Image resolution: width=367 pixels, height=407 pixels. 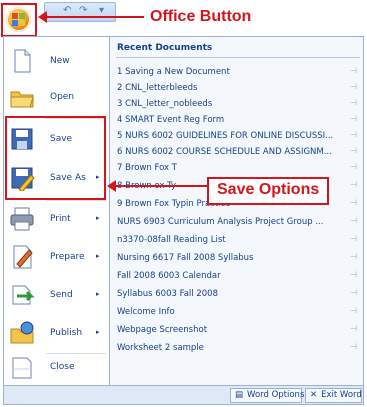 What do you see at coordinates (237, 259) in the screenshot?
I see `recent-document-item: Nursing 6617 Fall 2008 Syllabus ⊣` at bounding box center [237, 259].